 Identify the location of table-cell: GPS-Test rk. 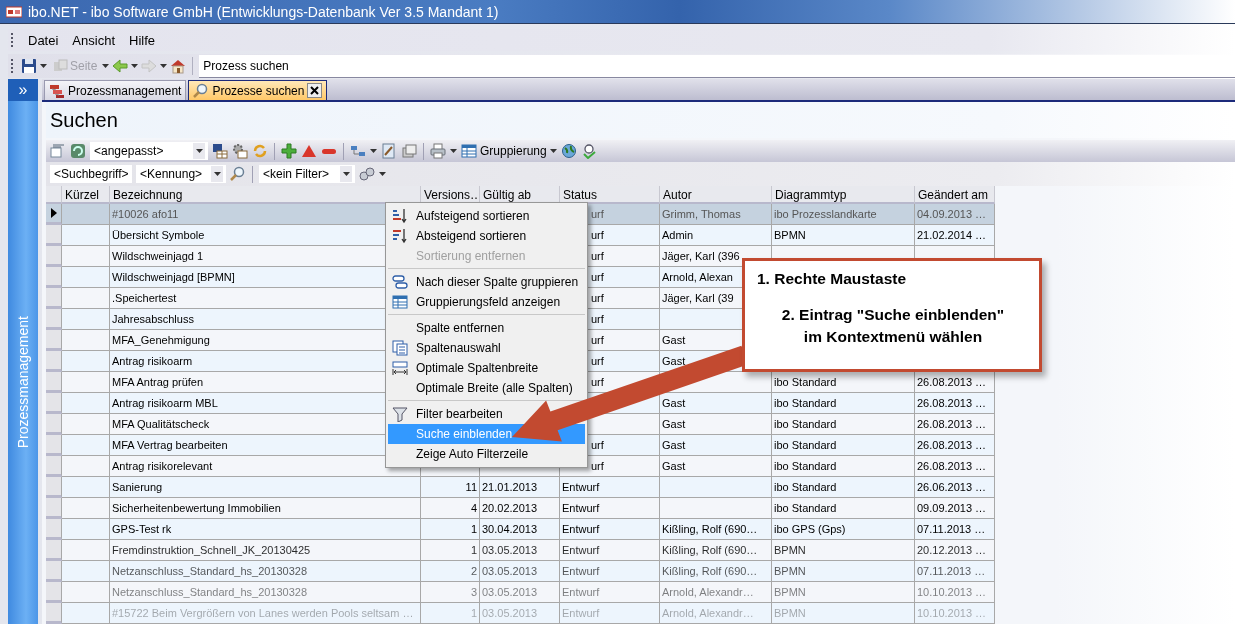
(265, 529).